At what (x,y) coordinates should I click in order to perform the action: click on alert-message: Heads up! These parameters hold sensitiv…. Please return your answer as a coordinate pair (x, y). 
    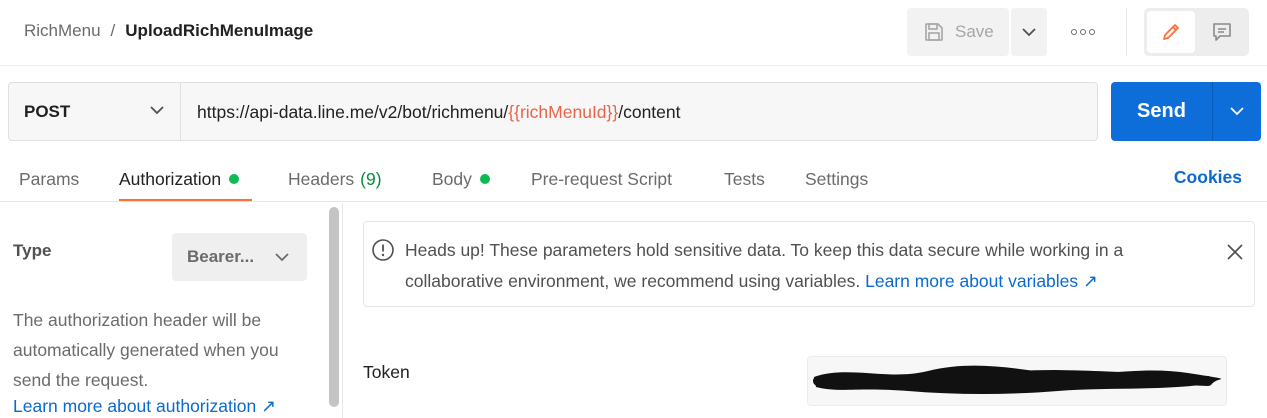
    Looking at the image, I should click on (810, 266).